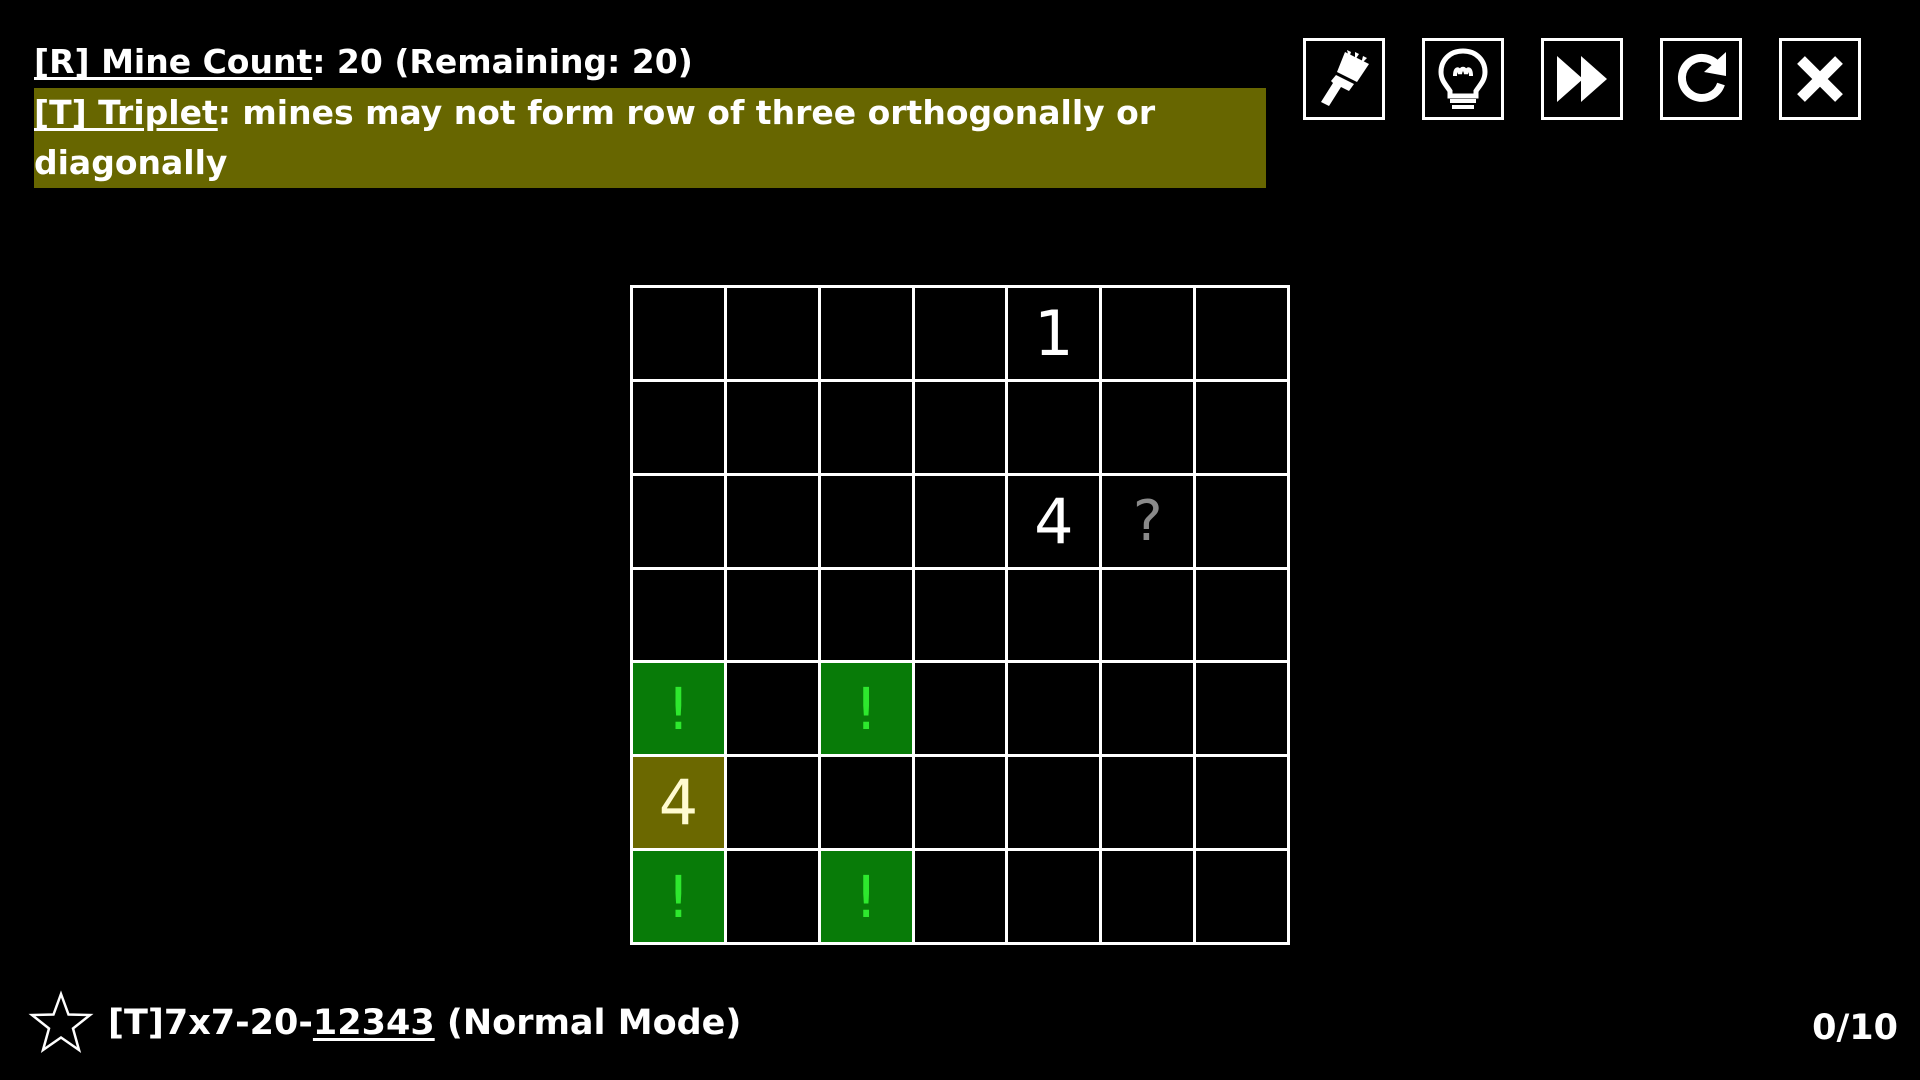 This screenshot has width=1920, height=1080. I want to click on hint-lightbulb-icon, so click(1463, 78).